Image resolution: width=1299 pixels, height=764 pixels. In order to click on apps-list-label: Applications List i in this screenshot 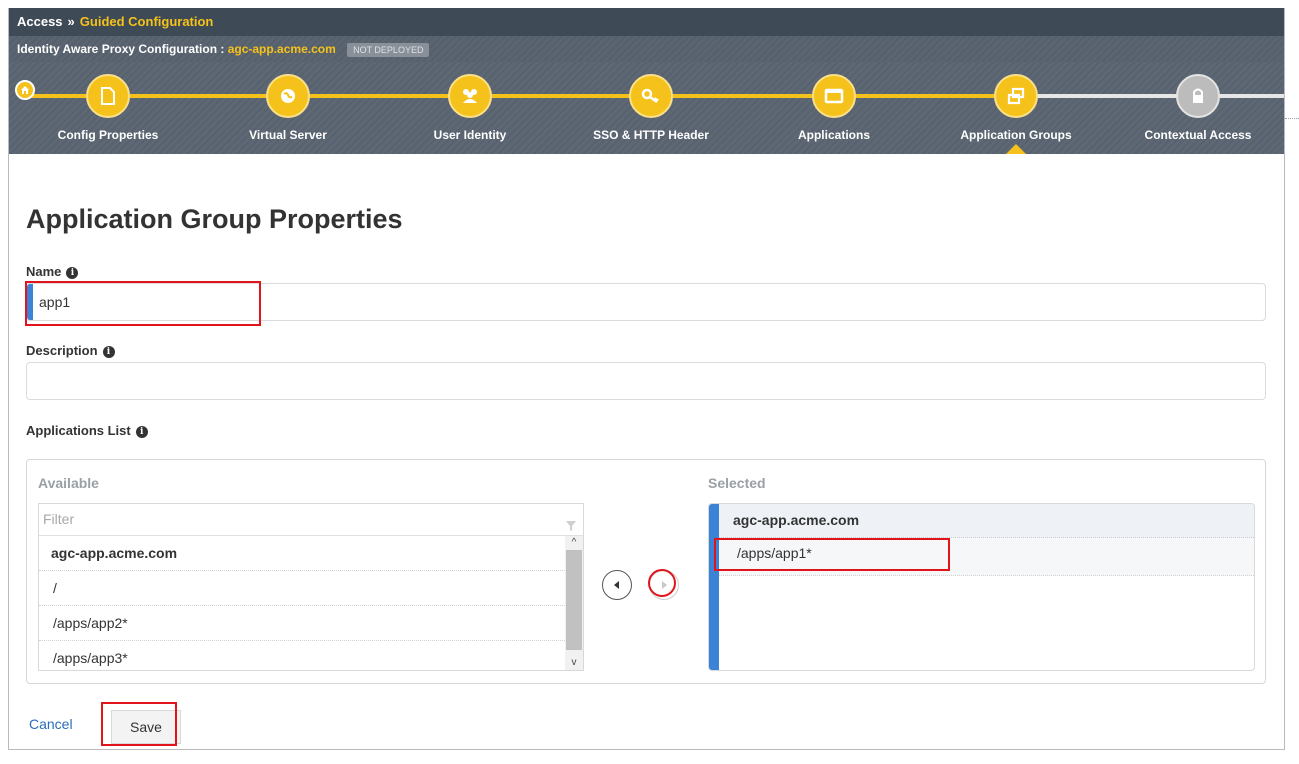, I will do `click(87, 430)`.